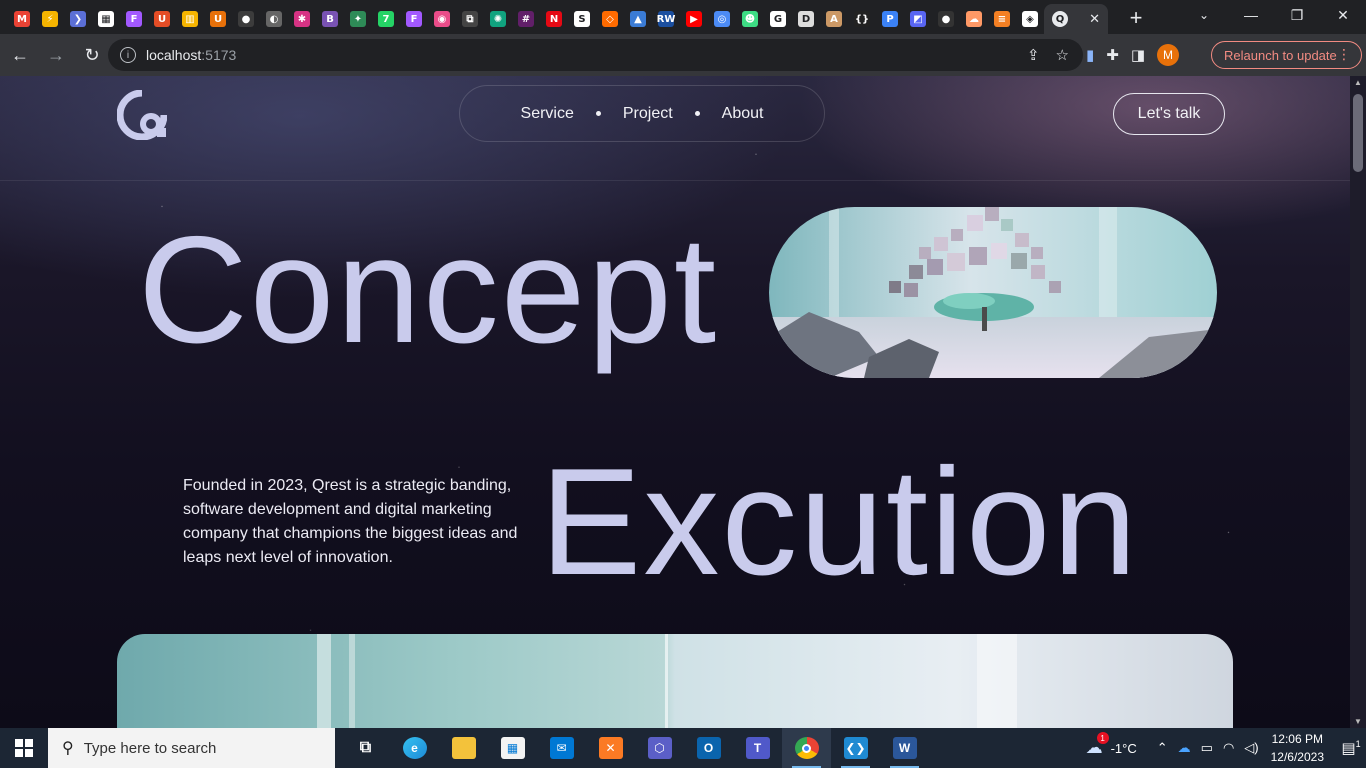  I want to click on outlook-app: O, so click(708, 748).